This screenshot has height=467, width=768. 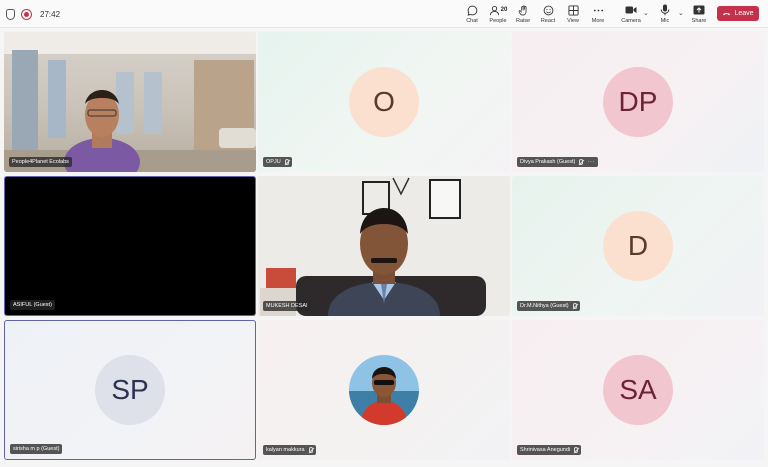 I want to click on participant-name-tag: People4Planet Ecolabs, so click(x=40, y=162).